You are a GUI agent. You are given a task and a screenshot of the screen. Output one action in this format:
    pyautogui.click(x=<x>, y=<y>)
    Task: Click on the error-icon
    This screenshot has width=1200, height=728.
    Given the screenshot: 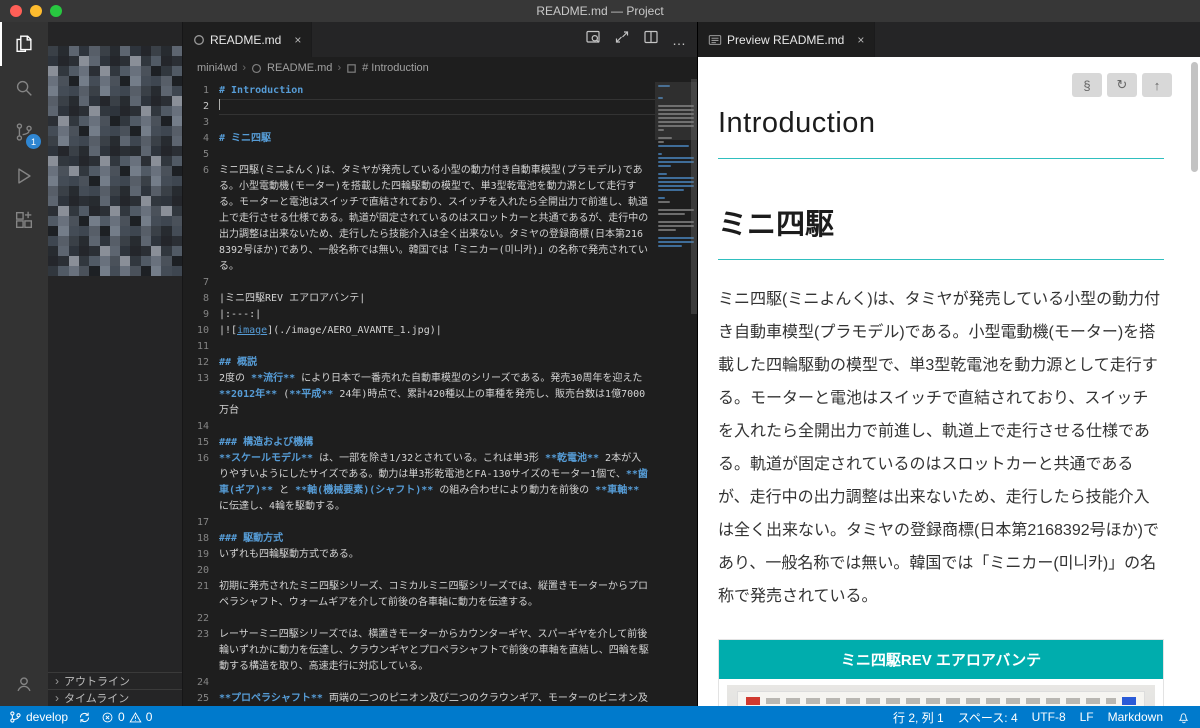 What is the action you would take?
    pyautogui.click(x=107, y=717)
    